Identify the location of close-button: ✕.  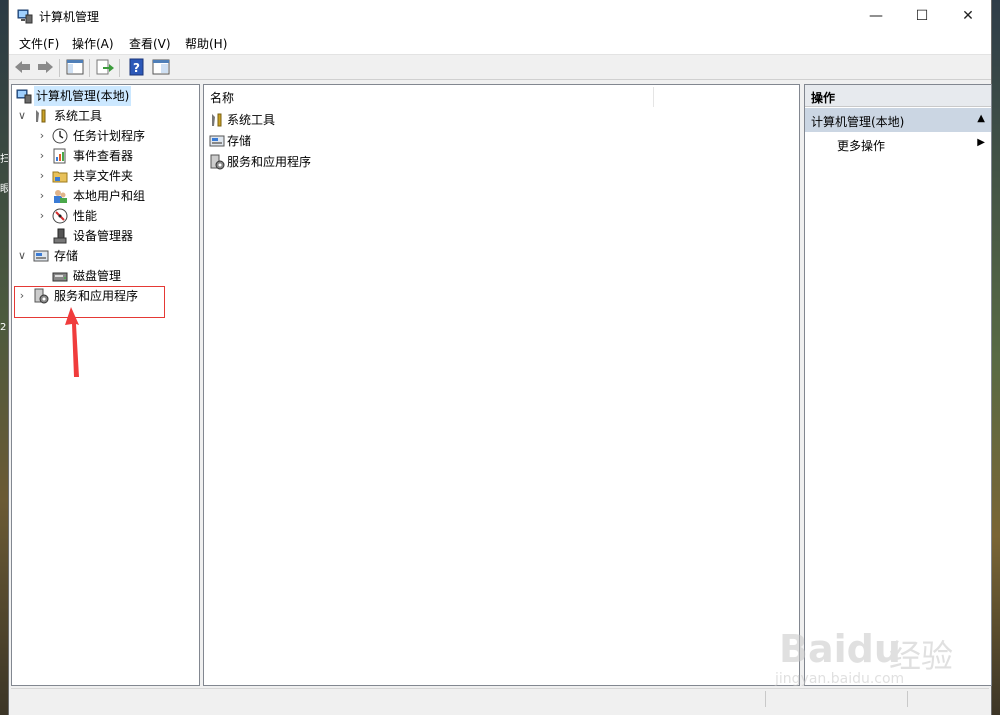
(968, 16).